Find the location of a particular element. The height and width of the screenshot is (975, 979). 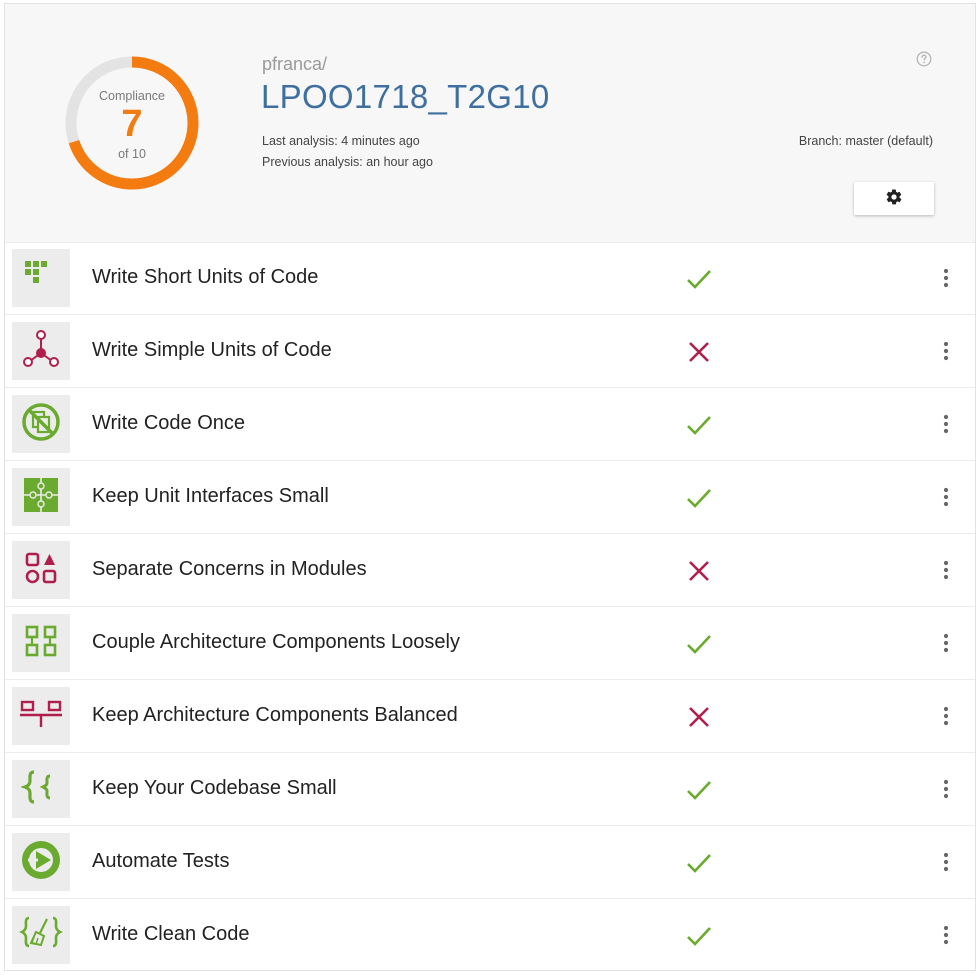

guideline-row: Keep Unit Interfaces Small is located at coordinates (490, 497).